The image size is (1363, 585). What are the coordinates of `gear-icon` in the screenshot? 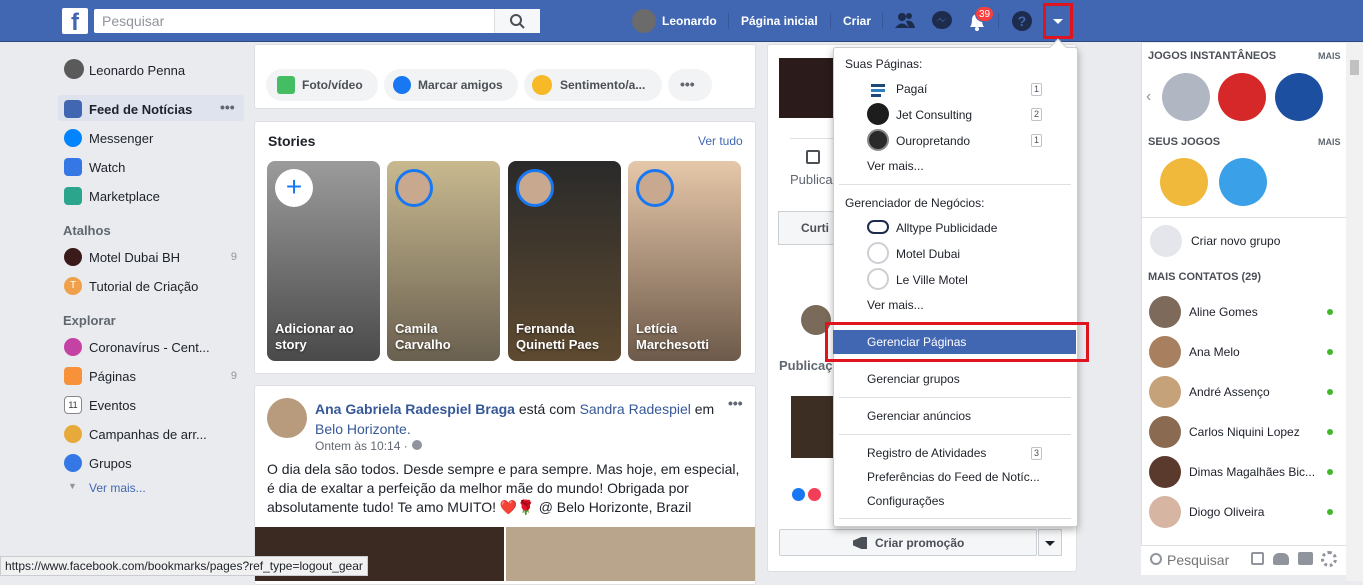 It's located at (1329, 559).